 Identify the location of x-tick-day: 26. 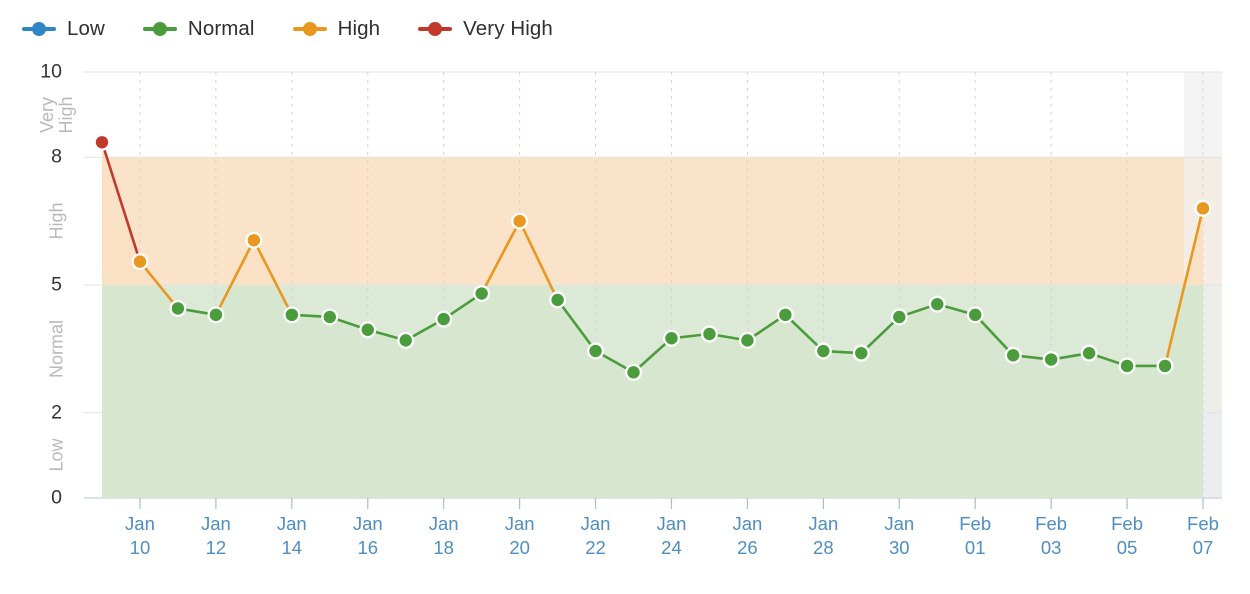
(747, 547).